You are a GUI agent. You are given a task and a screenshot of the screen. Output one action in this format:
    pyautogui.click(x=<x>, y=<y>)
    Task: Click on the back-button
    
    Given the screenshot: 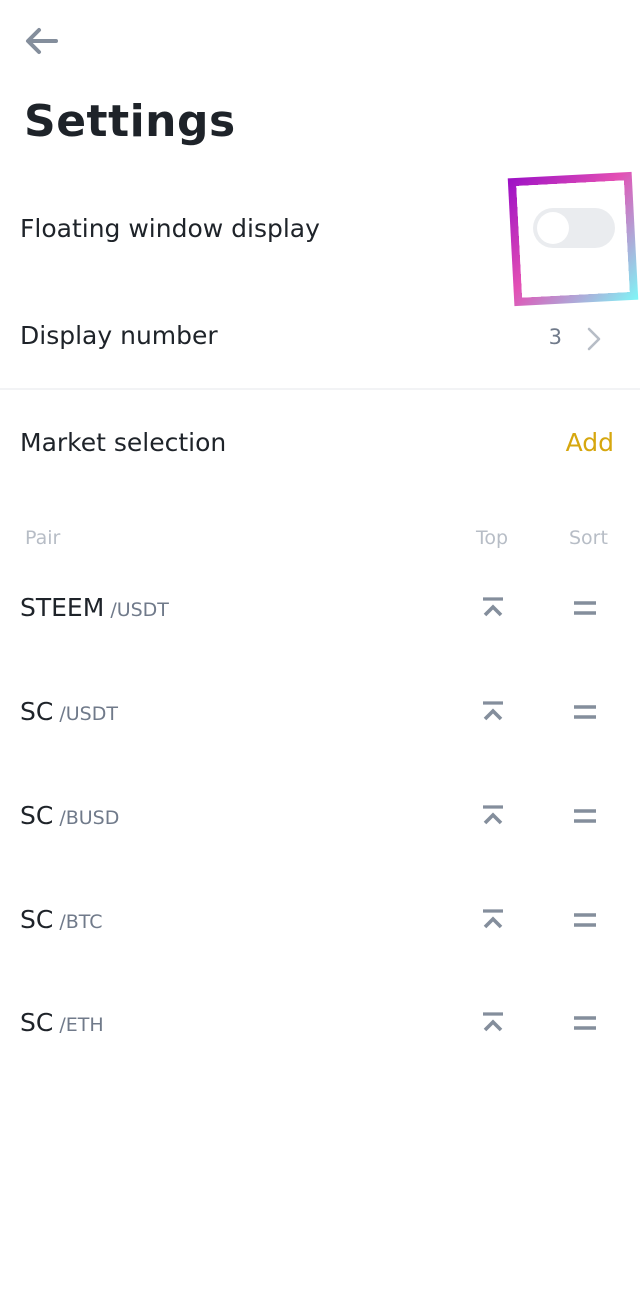 What is the action you would take?
    pyautogui.click(x=41, y=41)
    